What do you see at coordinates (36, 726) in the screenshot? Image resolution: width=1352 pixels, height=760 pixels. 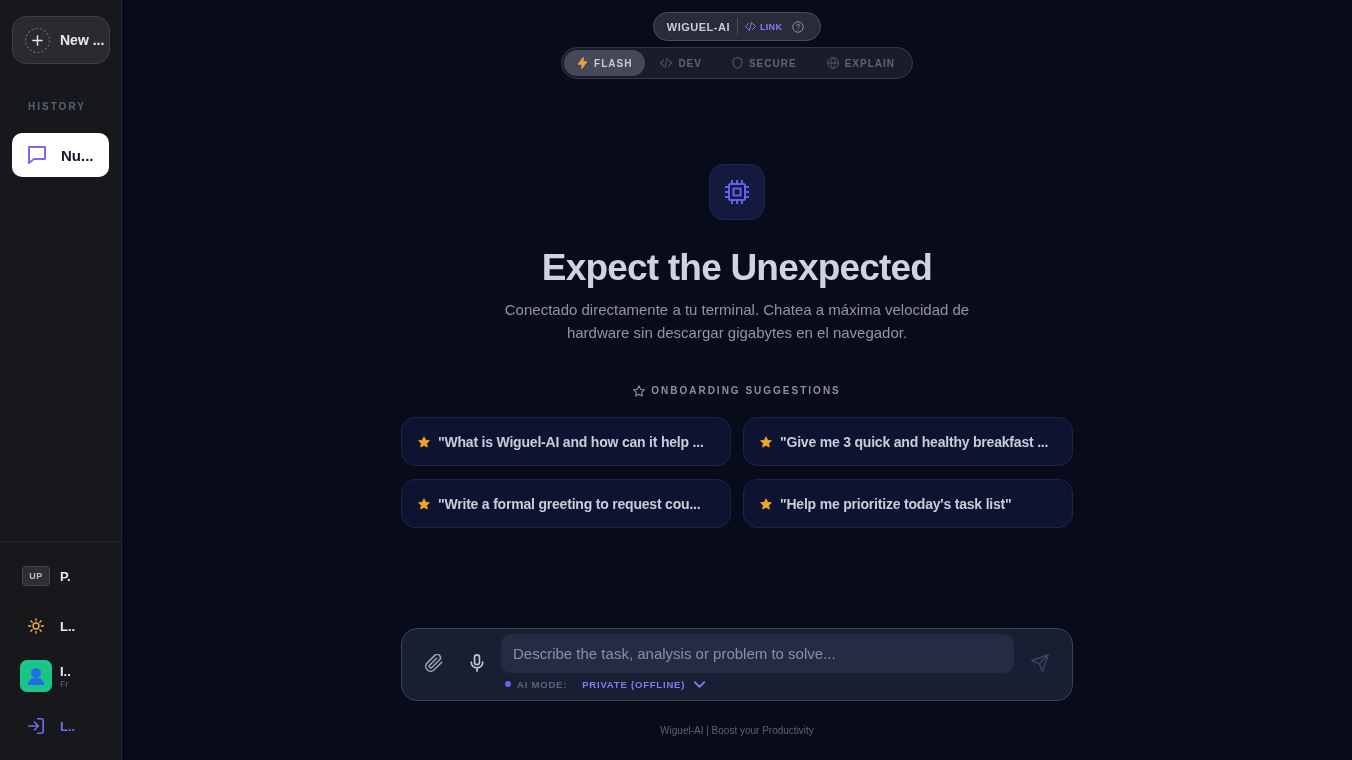 I see `sign-in-icon` at bounding box center [36, 726].